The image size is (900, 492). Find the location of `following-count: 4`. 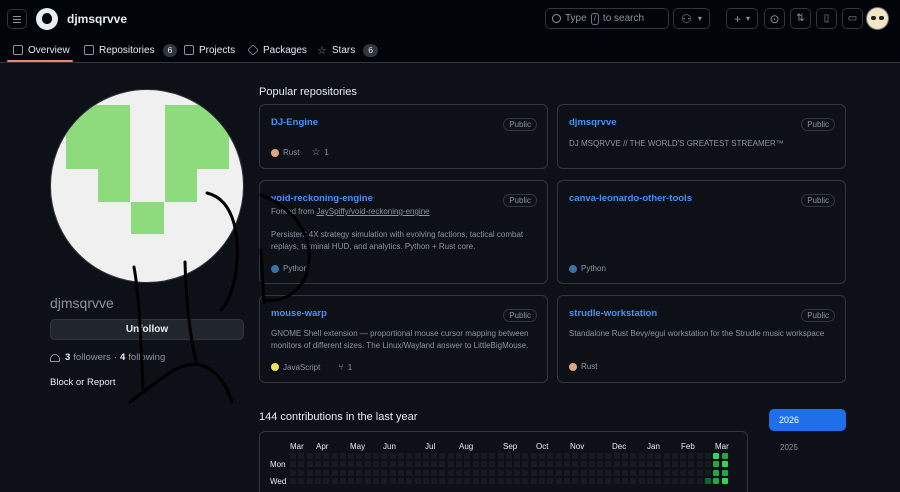

following-count: 4 is located at coordinates (122, 357).